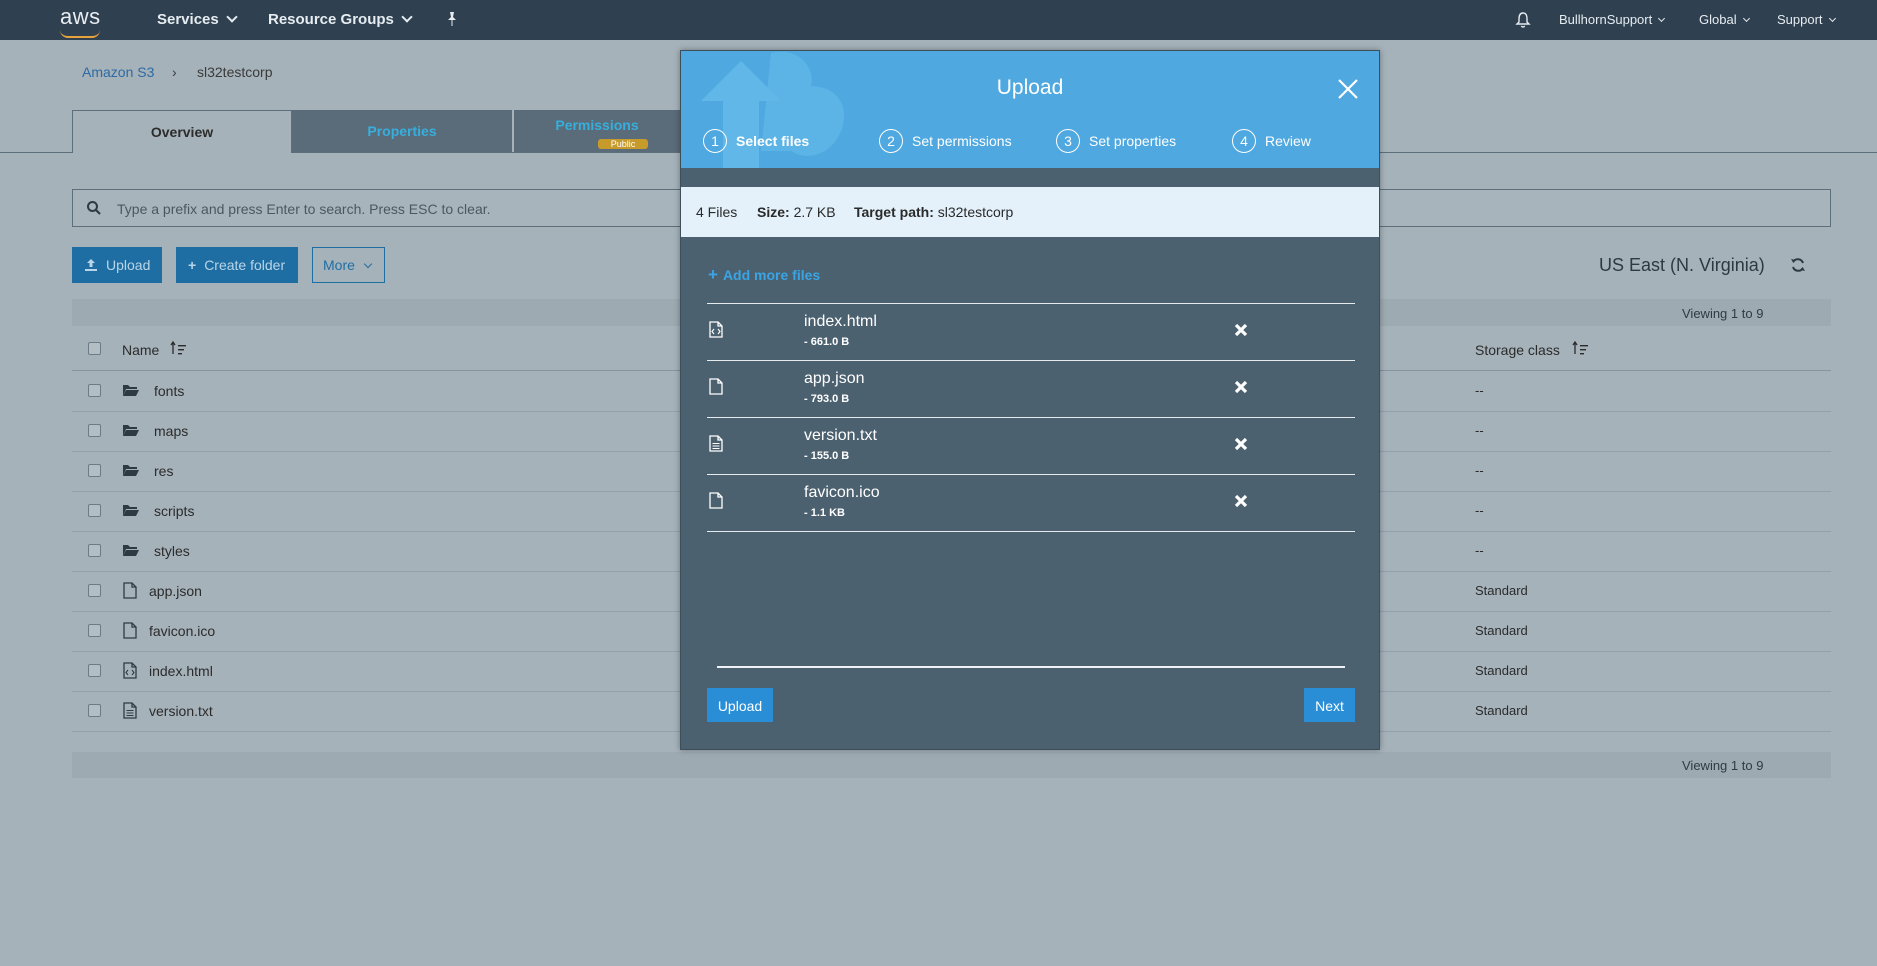 The width and height of the screenshot is (1877, 966). I want to click on size-value: 2.7 KB, so click(814, 212).